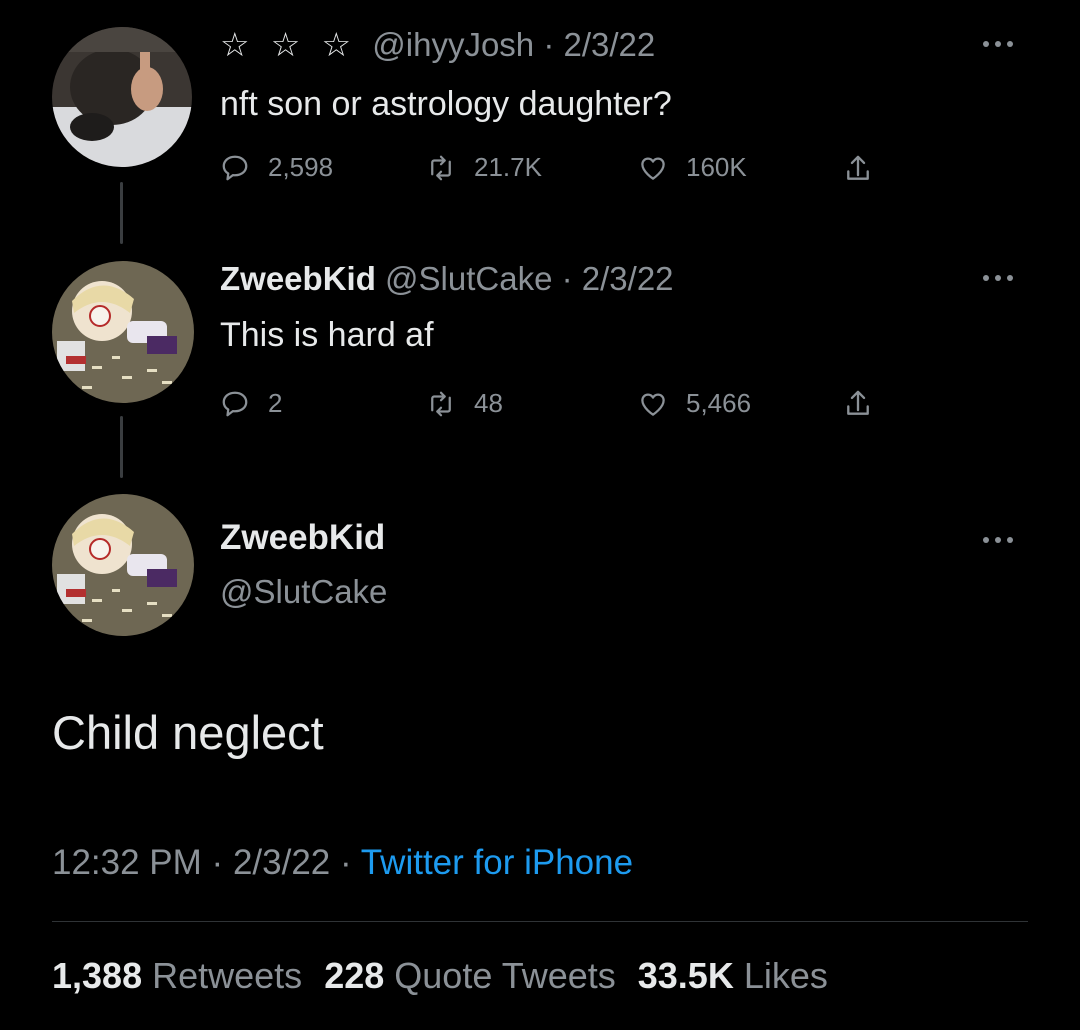 The height and width of the screenshot is (1030, 1080). Describe the element at coordinates (488, 403) in the screenshot. I see `retweet-count: 48` at that location.